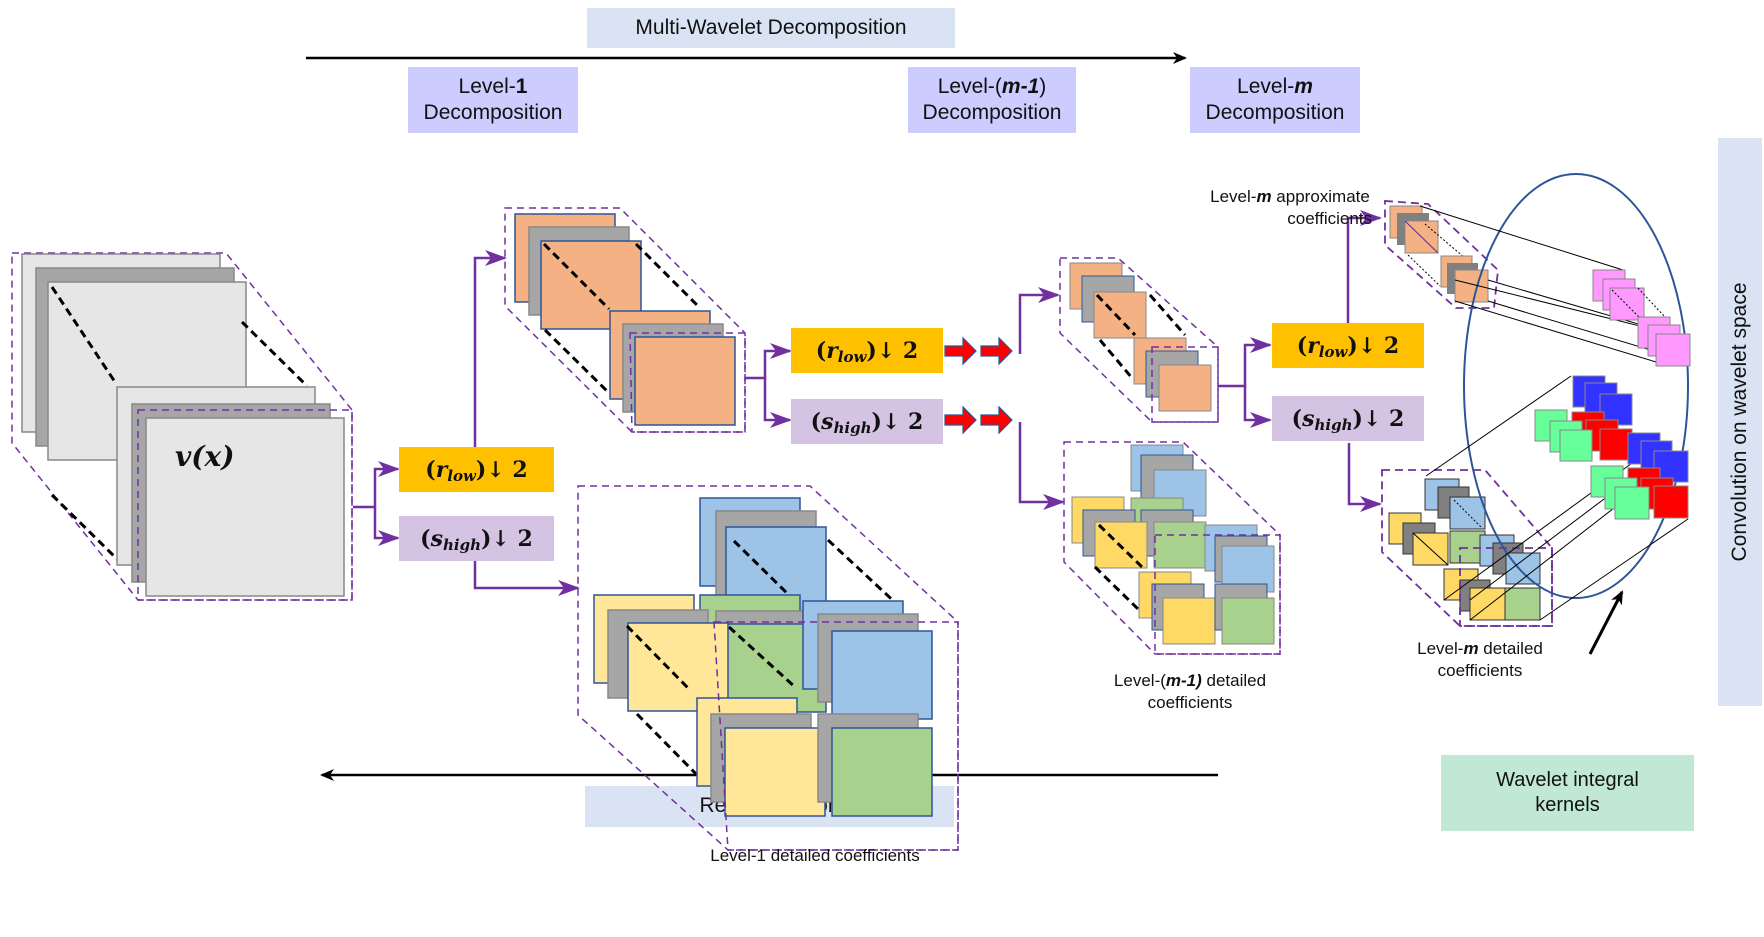 This screenshot has height=937, width=1764. I want to click on kernel-pointer-arrow, so click(1606, 622).